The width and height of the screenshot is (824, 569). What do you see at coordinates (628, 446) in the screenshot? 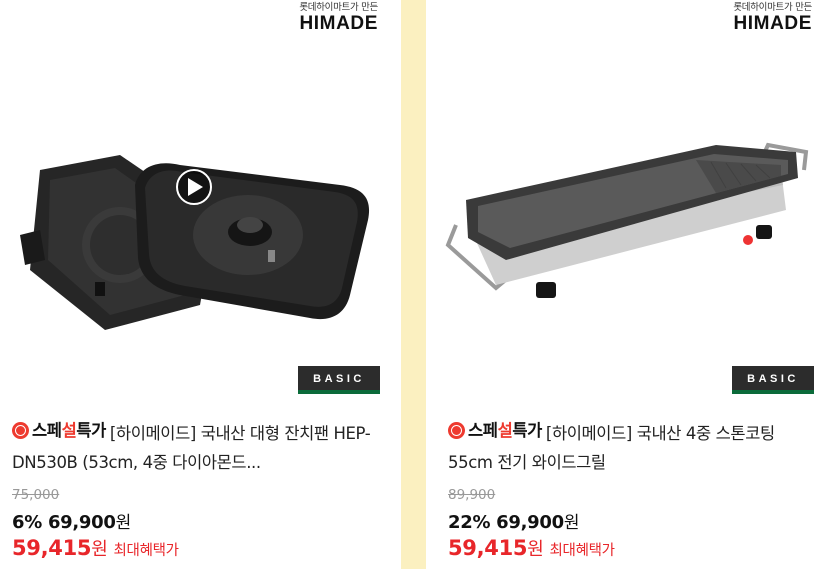
I see `product-title-row: 스페 설 특가 [하이메이드] 국내산 4중 스톤코팅 55cm 전기 와이드그릴` at bounding box center [628, 446].